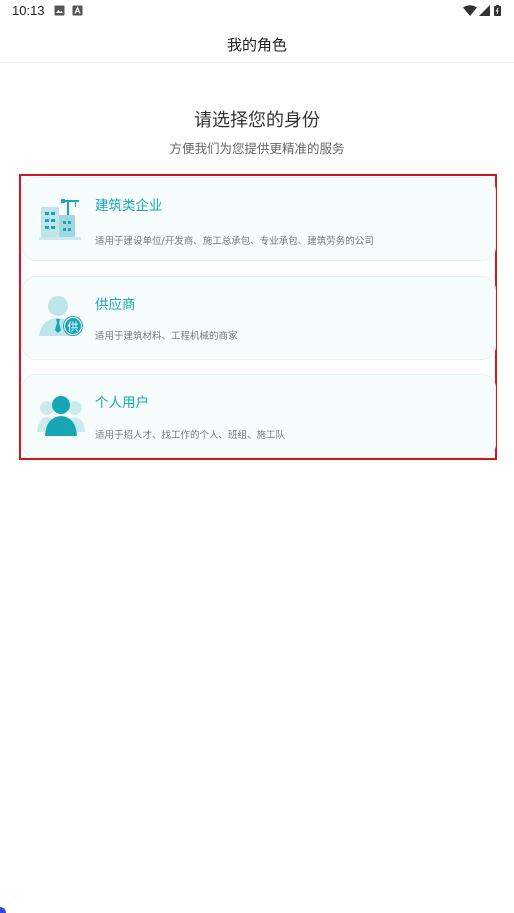 The height and width of the screenshot is (913, 514). What do you see at coordinates (166, 336) in the screenshot?
I see `role-description: 适用于建筑材料、工程机械的商家` at bounding box center [166, 336].